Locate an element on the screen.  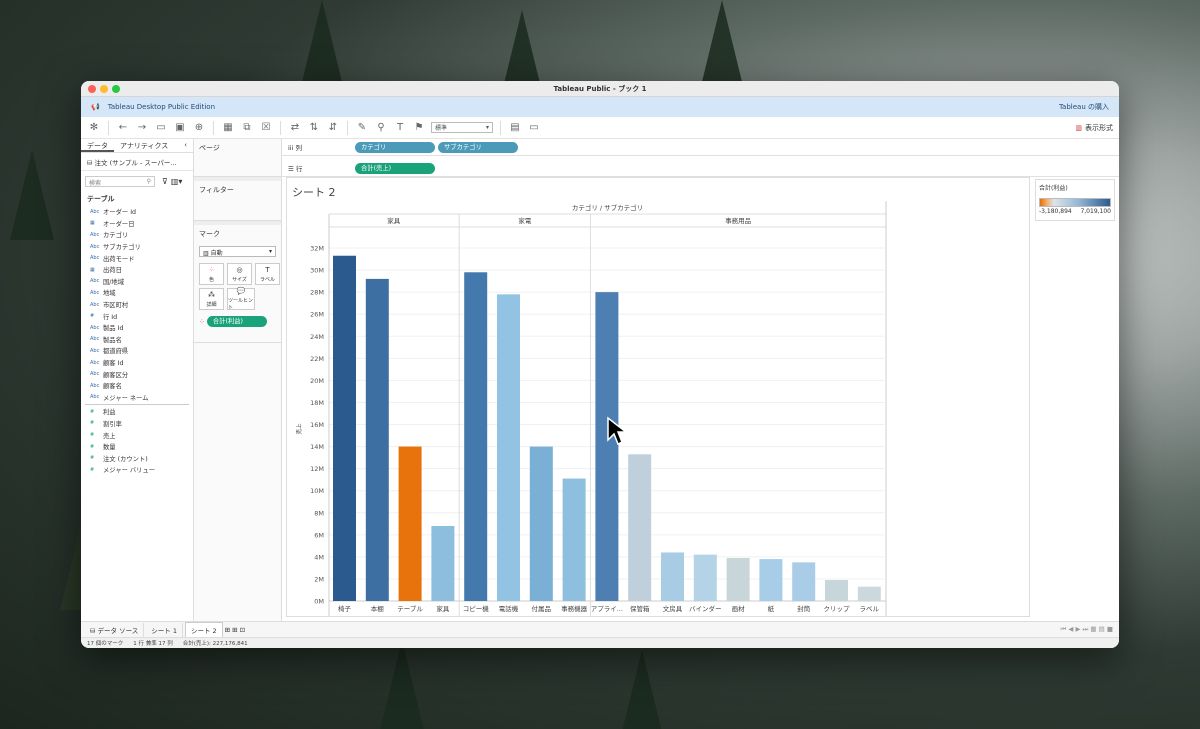
buy-tableau-link: Tableau の購入 is located at coordinates (1084, 107).